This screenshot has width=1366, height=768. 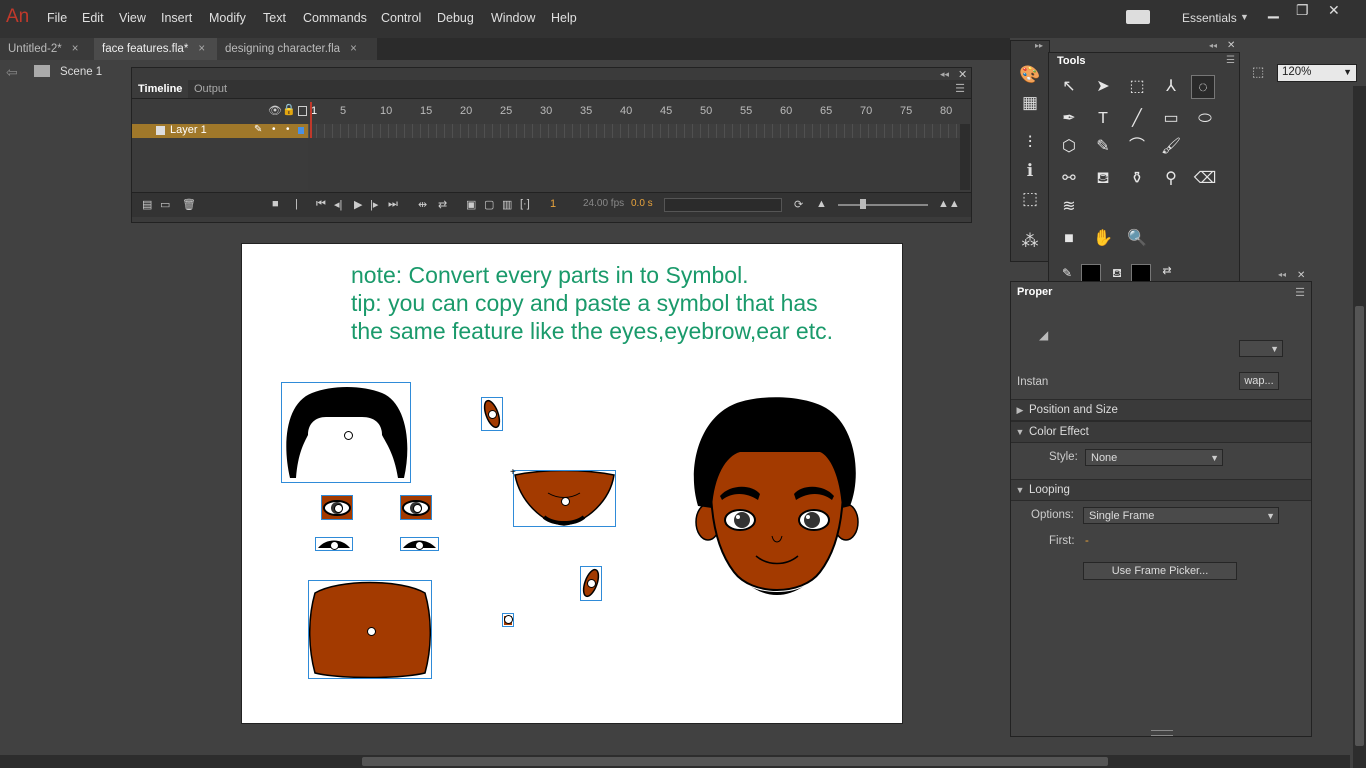 What do you see at coordinates (227, 18) in the screenshot?
I see `menu-modify: Modify` at bounding box center [227, 18].